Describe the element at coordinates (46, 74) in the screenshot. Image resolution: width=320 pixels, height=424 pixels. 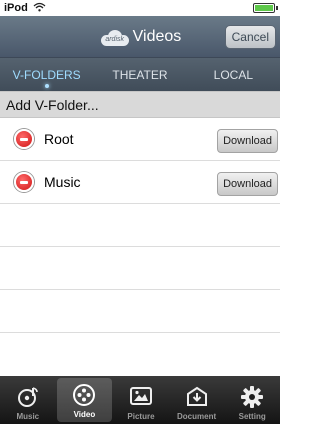
I see `tab-v-folders: V-FOLDERS` at that location.